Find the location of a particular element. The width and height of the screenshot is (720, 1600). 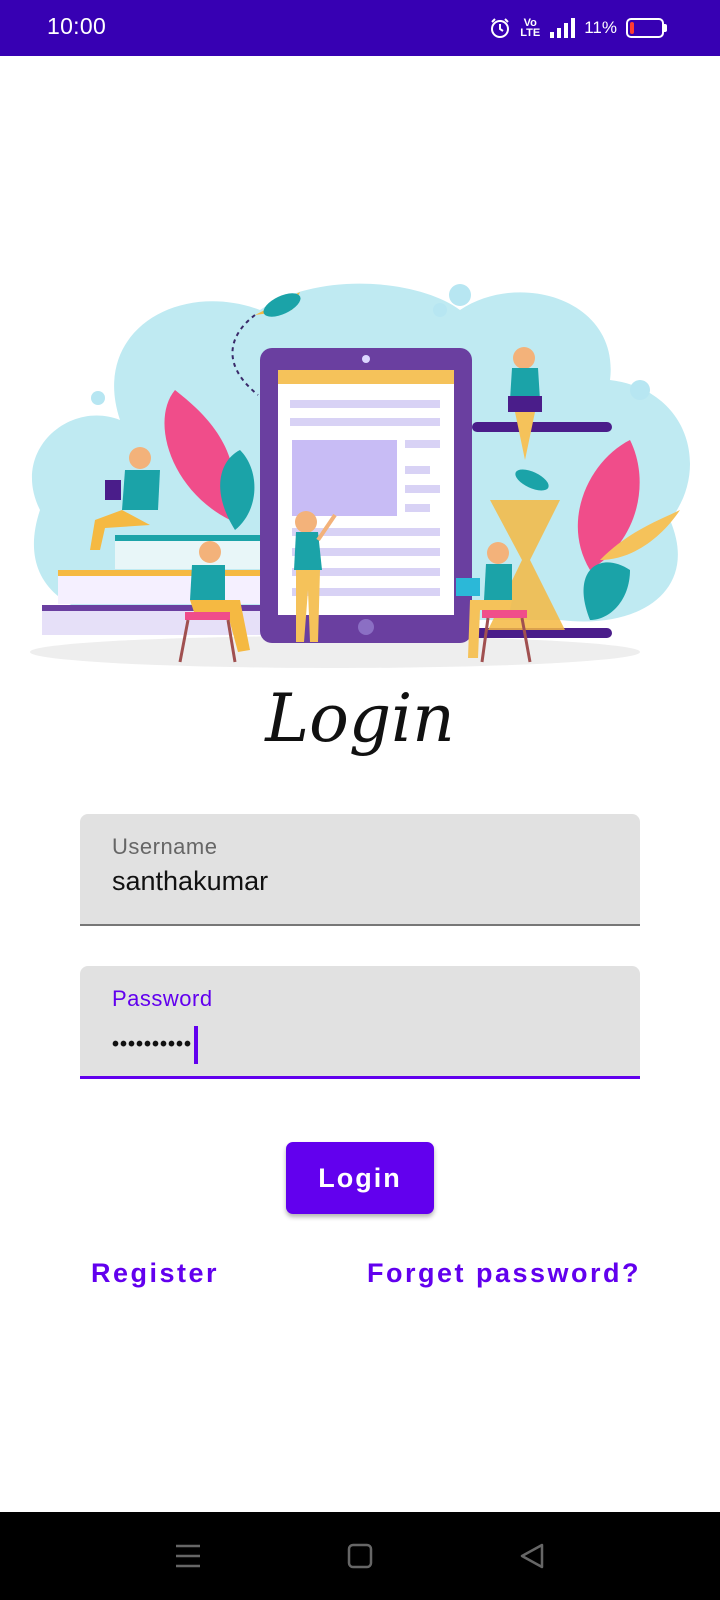

status-bar: 10:00 Vo LTE 11% is located at coordinates (360, 28).